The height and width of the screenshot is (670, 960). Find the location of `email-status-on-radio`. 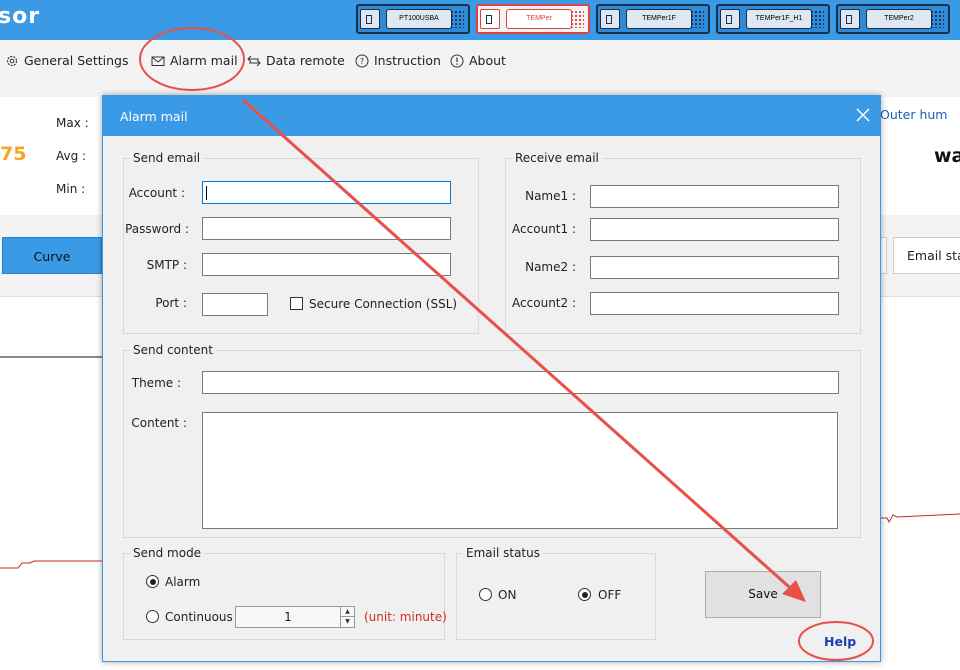

email-status-on-radio is located at coordinates (485, 594).